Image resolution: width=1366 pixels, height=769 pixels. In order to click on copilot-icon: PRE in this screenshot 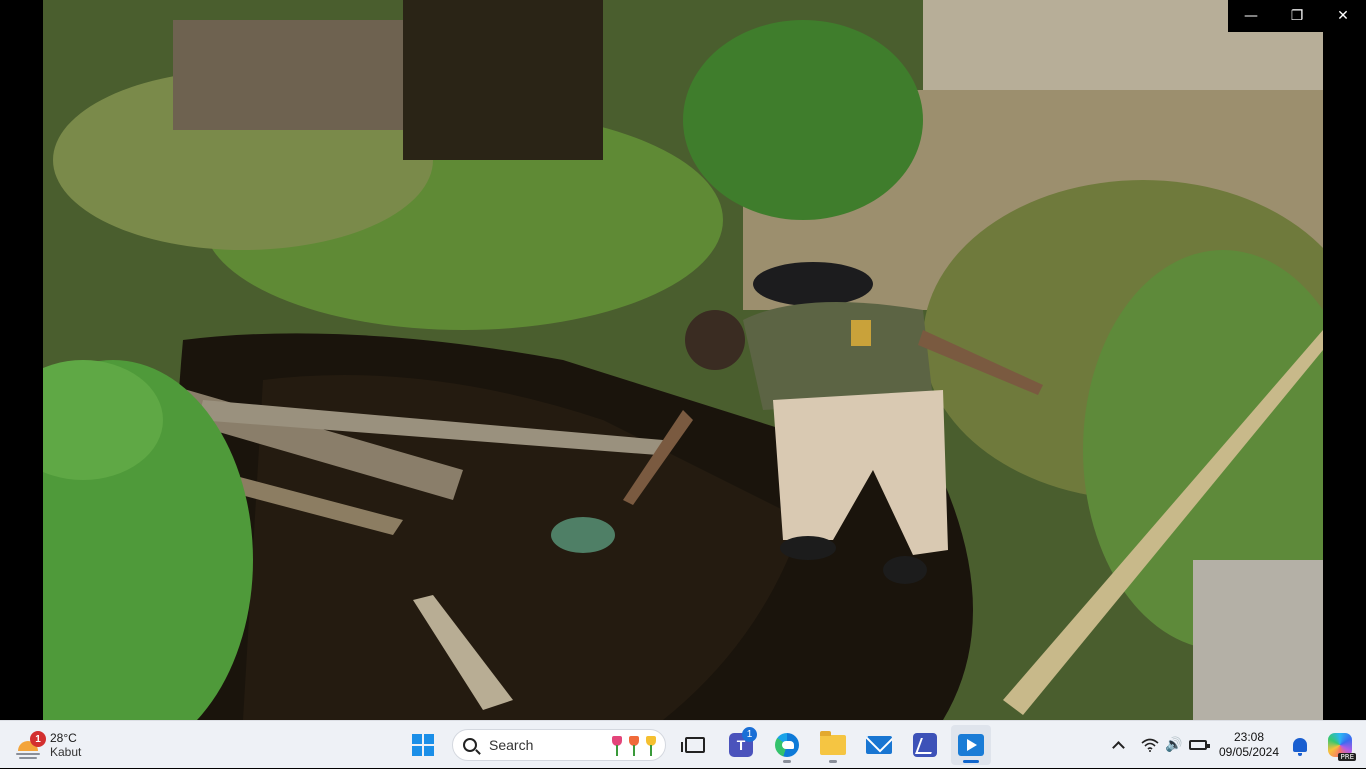, I will do `click(1342, 747)`.